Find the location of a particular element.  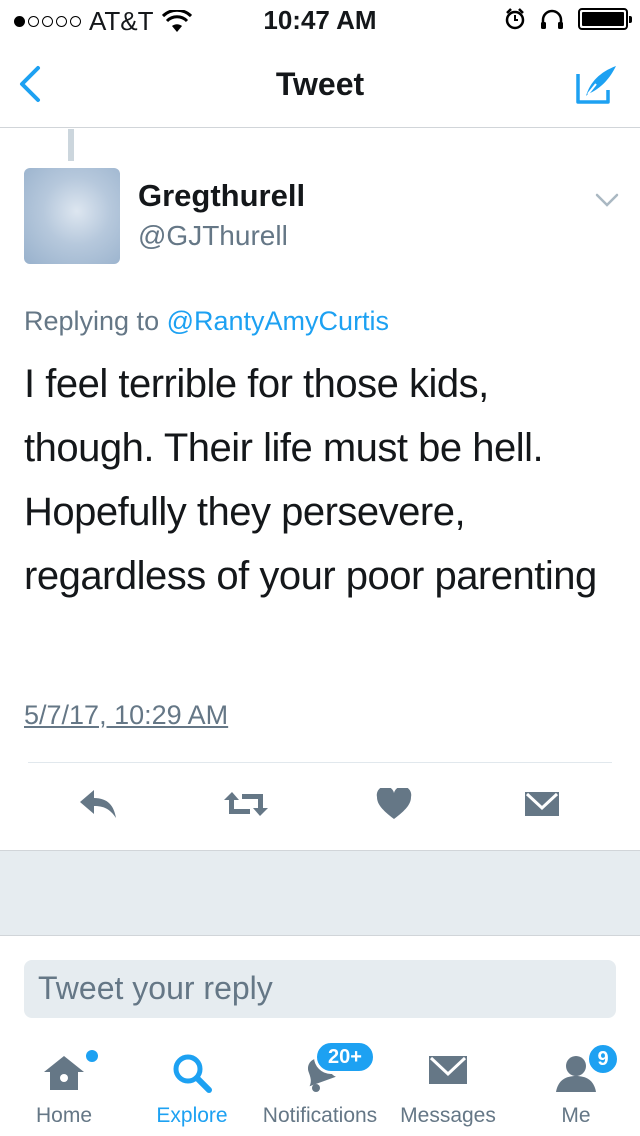

tab-explore: Explore is located at coordinates (192, 1083).